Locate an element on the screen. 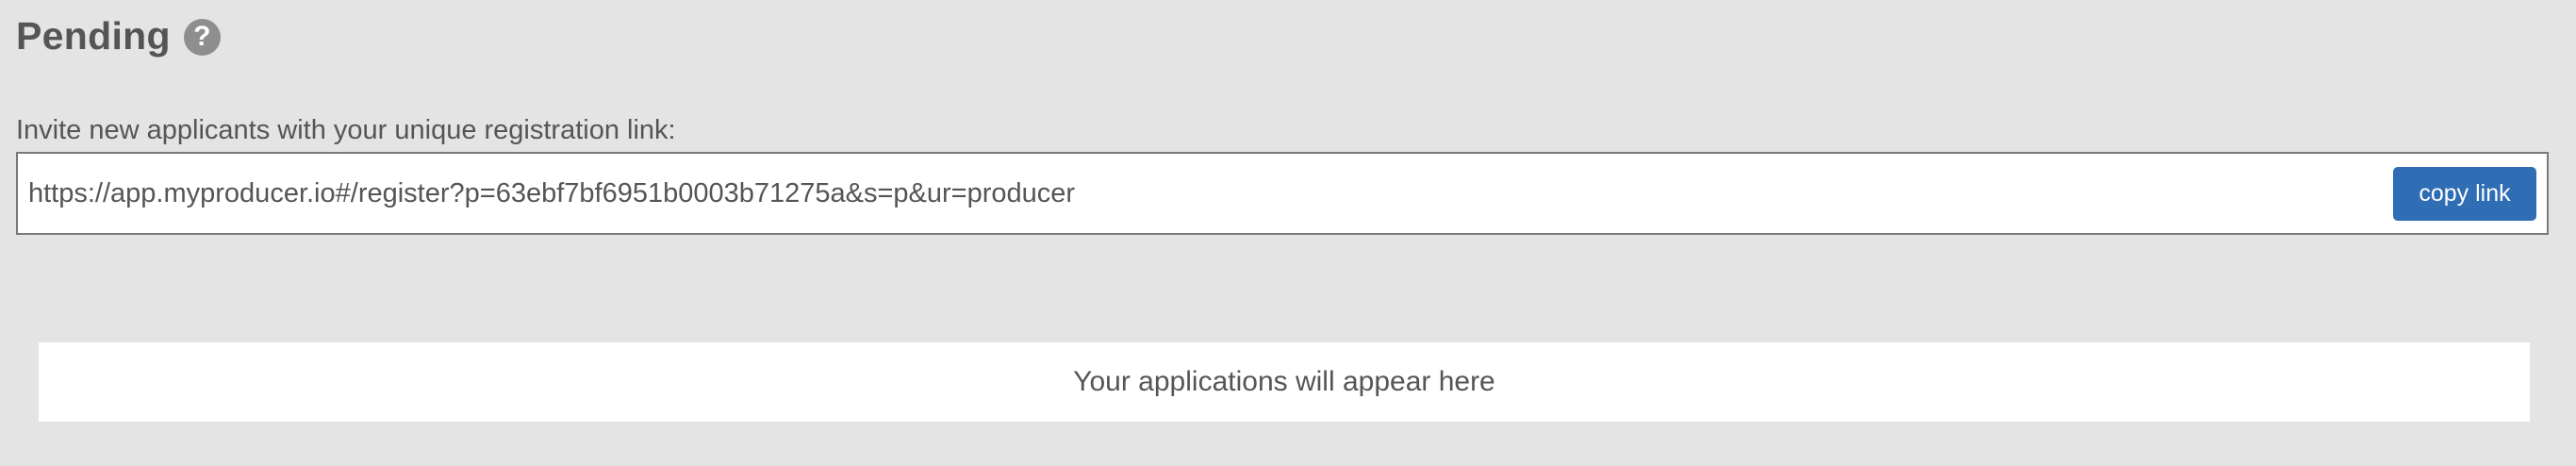 The width and height of the screenshot is (2576, 466). empty-applications-message: Your applications will appear here is located at coordinates (1284, 382).